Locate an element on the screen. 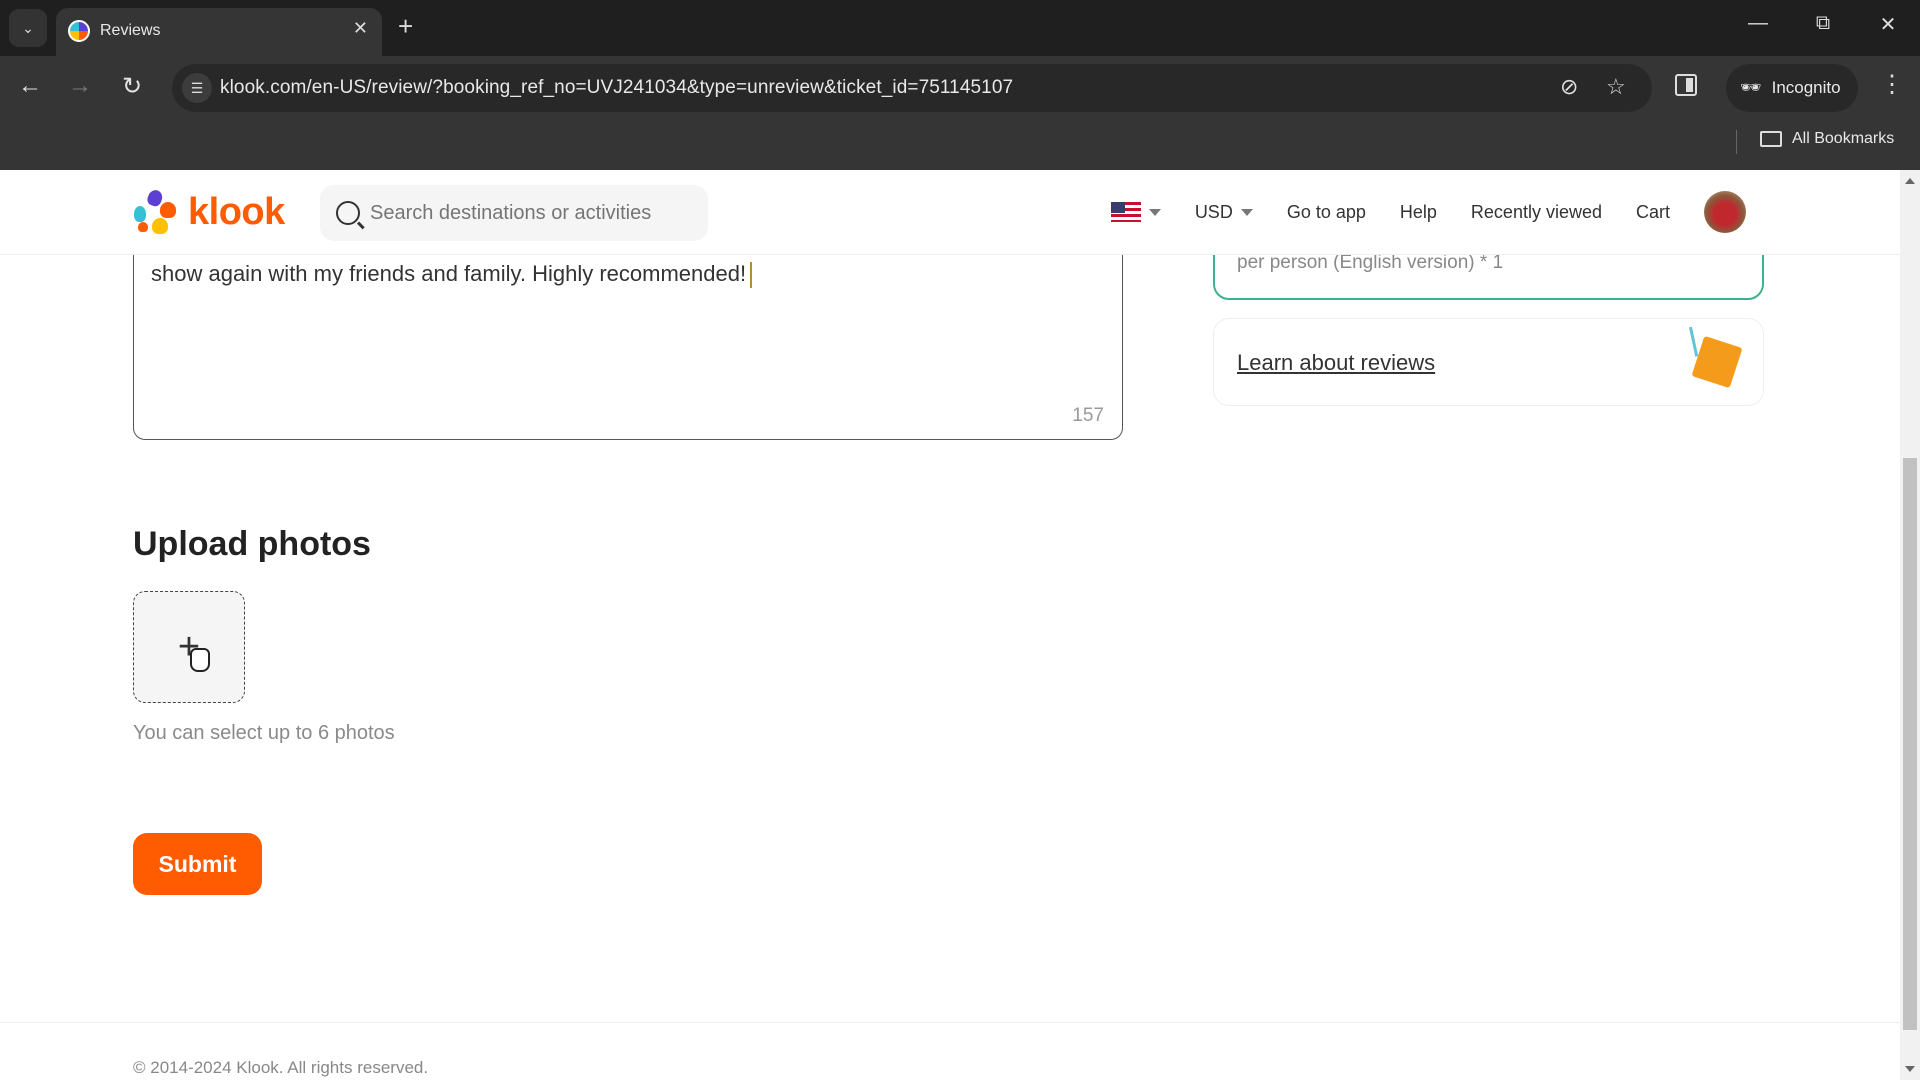 The image size is (1920, 1080). minimize-icon: — is located at coordinates (1758, 23).